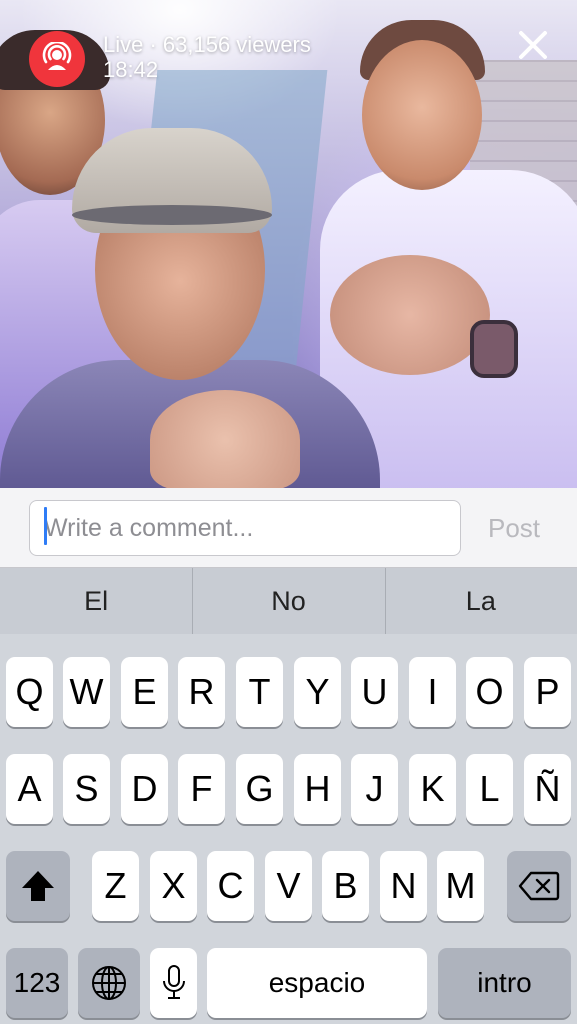  I want to click on key-d: D, so click(144, 789).